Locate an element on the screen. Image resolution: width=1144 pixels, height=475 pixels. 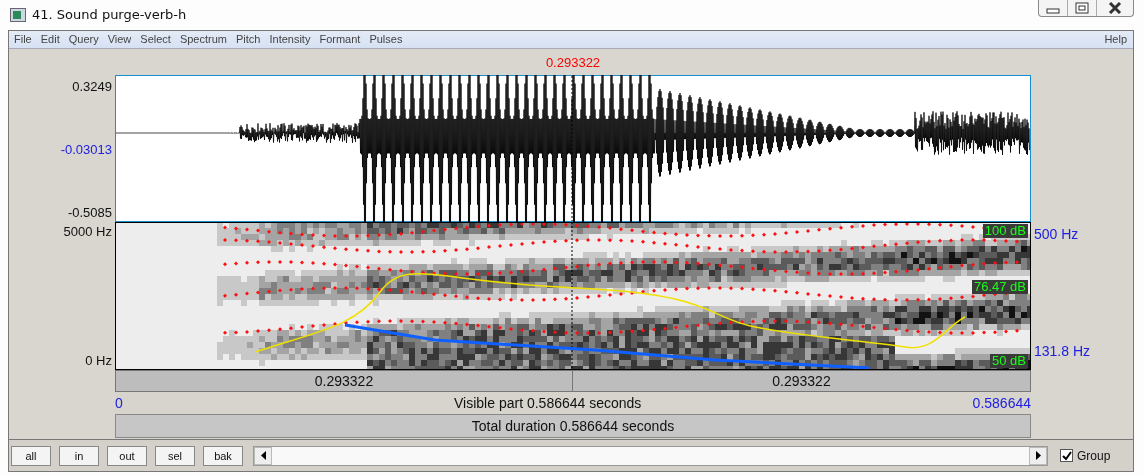
help-menu-item: Help is located at coordinates (1118, 39).